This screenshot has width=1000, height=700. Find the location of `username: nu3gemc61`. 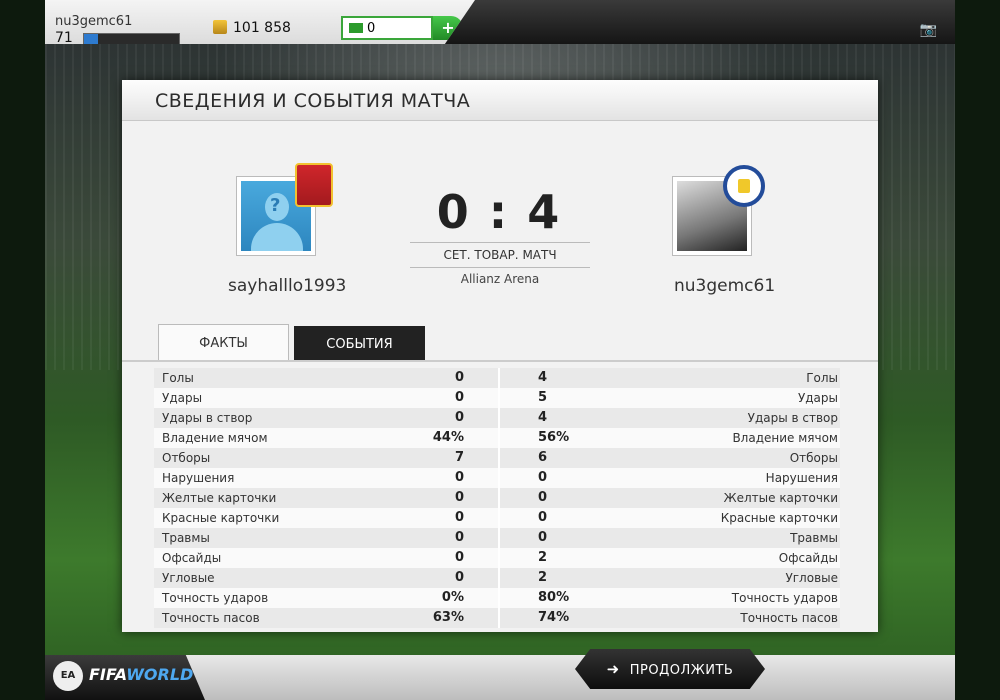

username: nu3gemc61 is located at coordinates (94, 21).